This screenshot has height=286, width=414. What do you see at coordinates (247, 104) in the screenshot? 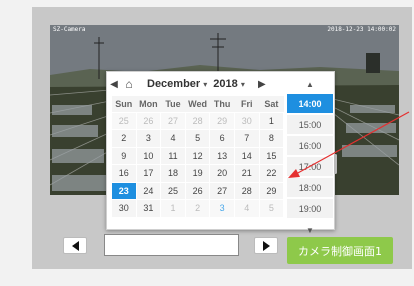
I see `weekday-label: Fri` at bounding box center [247, 104].